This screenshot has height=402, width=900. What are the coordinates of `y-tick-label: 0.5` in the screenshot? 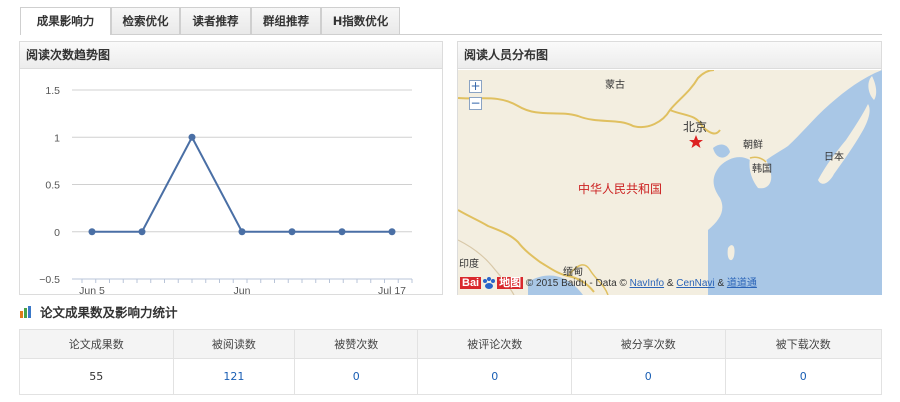 It's located at (52, 186).